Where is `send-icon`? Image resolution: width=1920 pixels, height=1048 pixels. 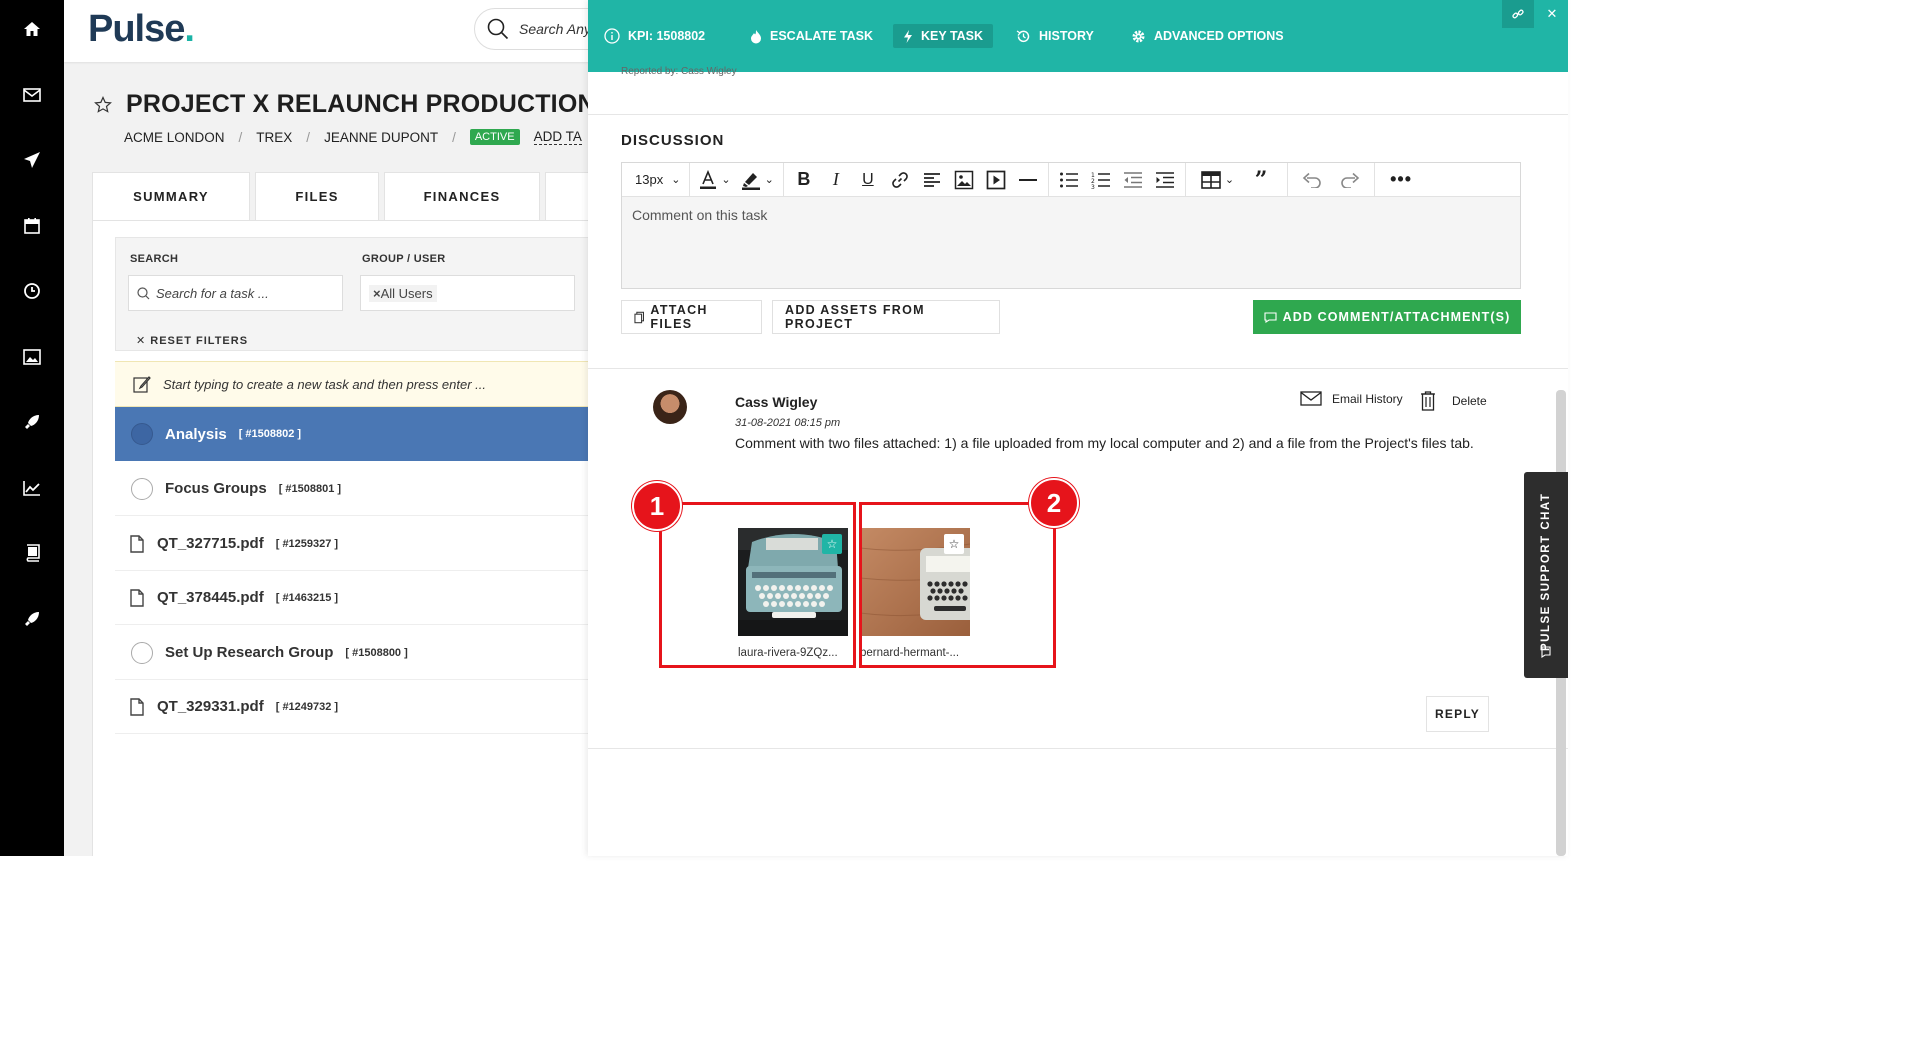
send-icon is located at coordinates (32, 160).